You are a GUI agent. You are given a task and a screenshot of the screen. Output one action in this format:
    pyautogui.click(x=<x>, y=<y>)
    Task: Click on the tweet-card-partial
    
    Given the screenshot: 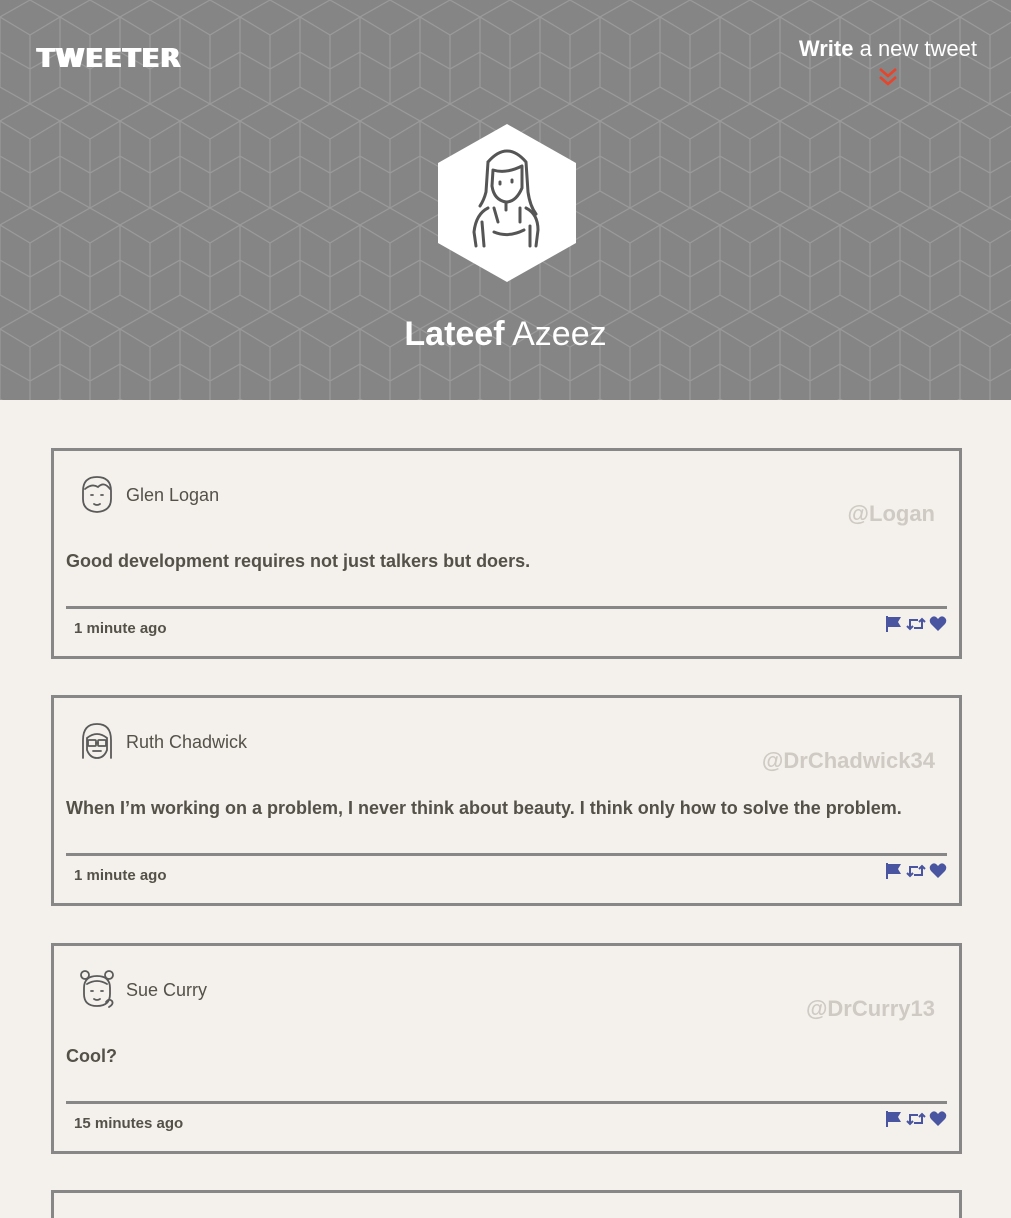 What is the action you would take?
    pyautogui.click(x=506, y=1204)
    